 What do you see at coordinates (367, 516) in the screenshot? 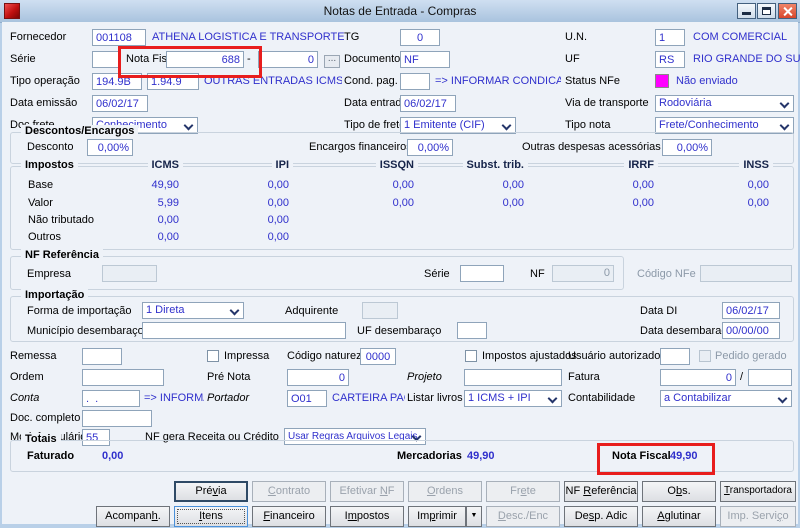
I see `impostos-button: Impostos` at bounding box center [367, 516].